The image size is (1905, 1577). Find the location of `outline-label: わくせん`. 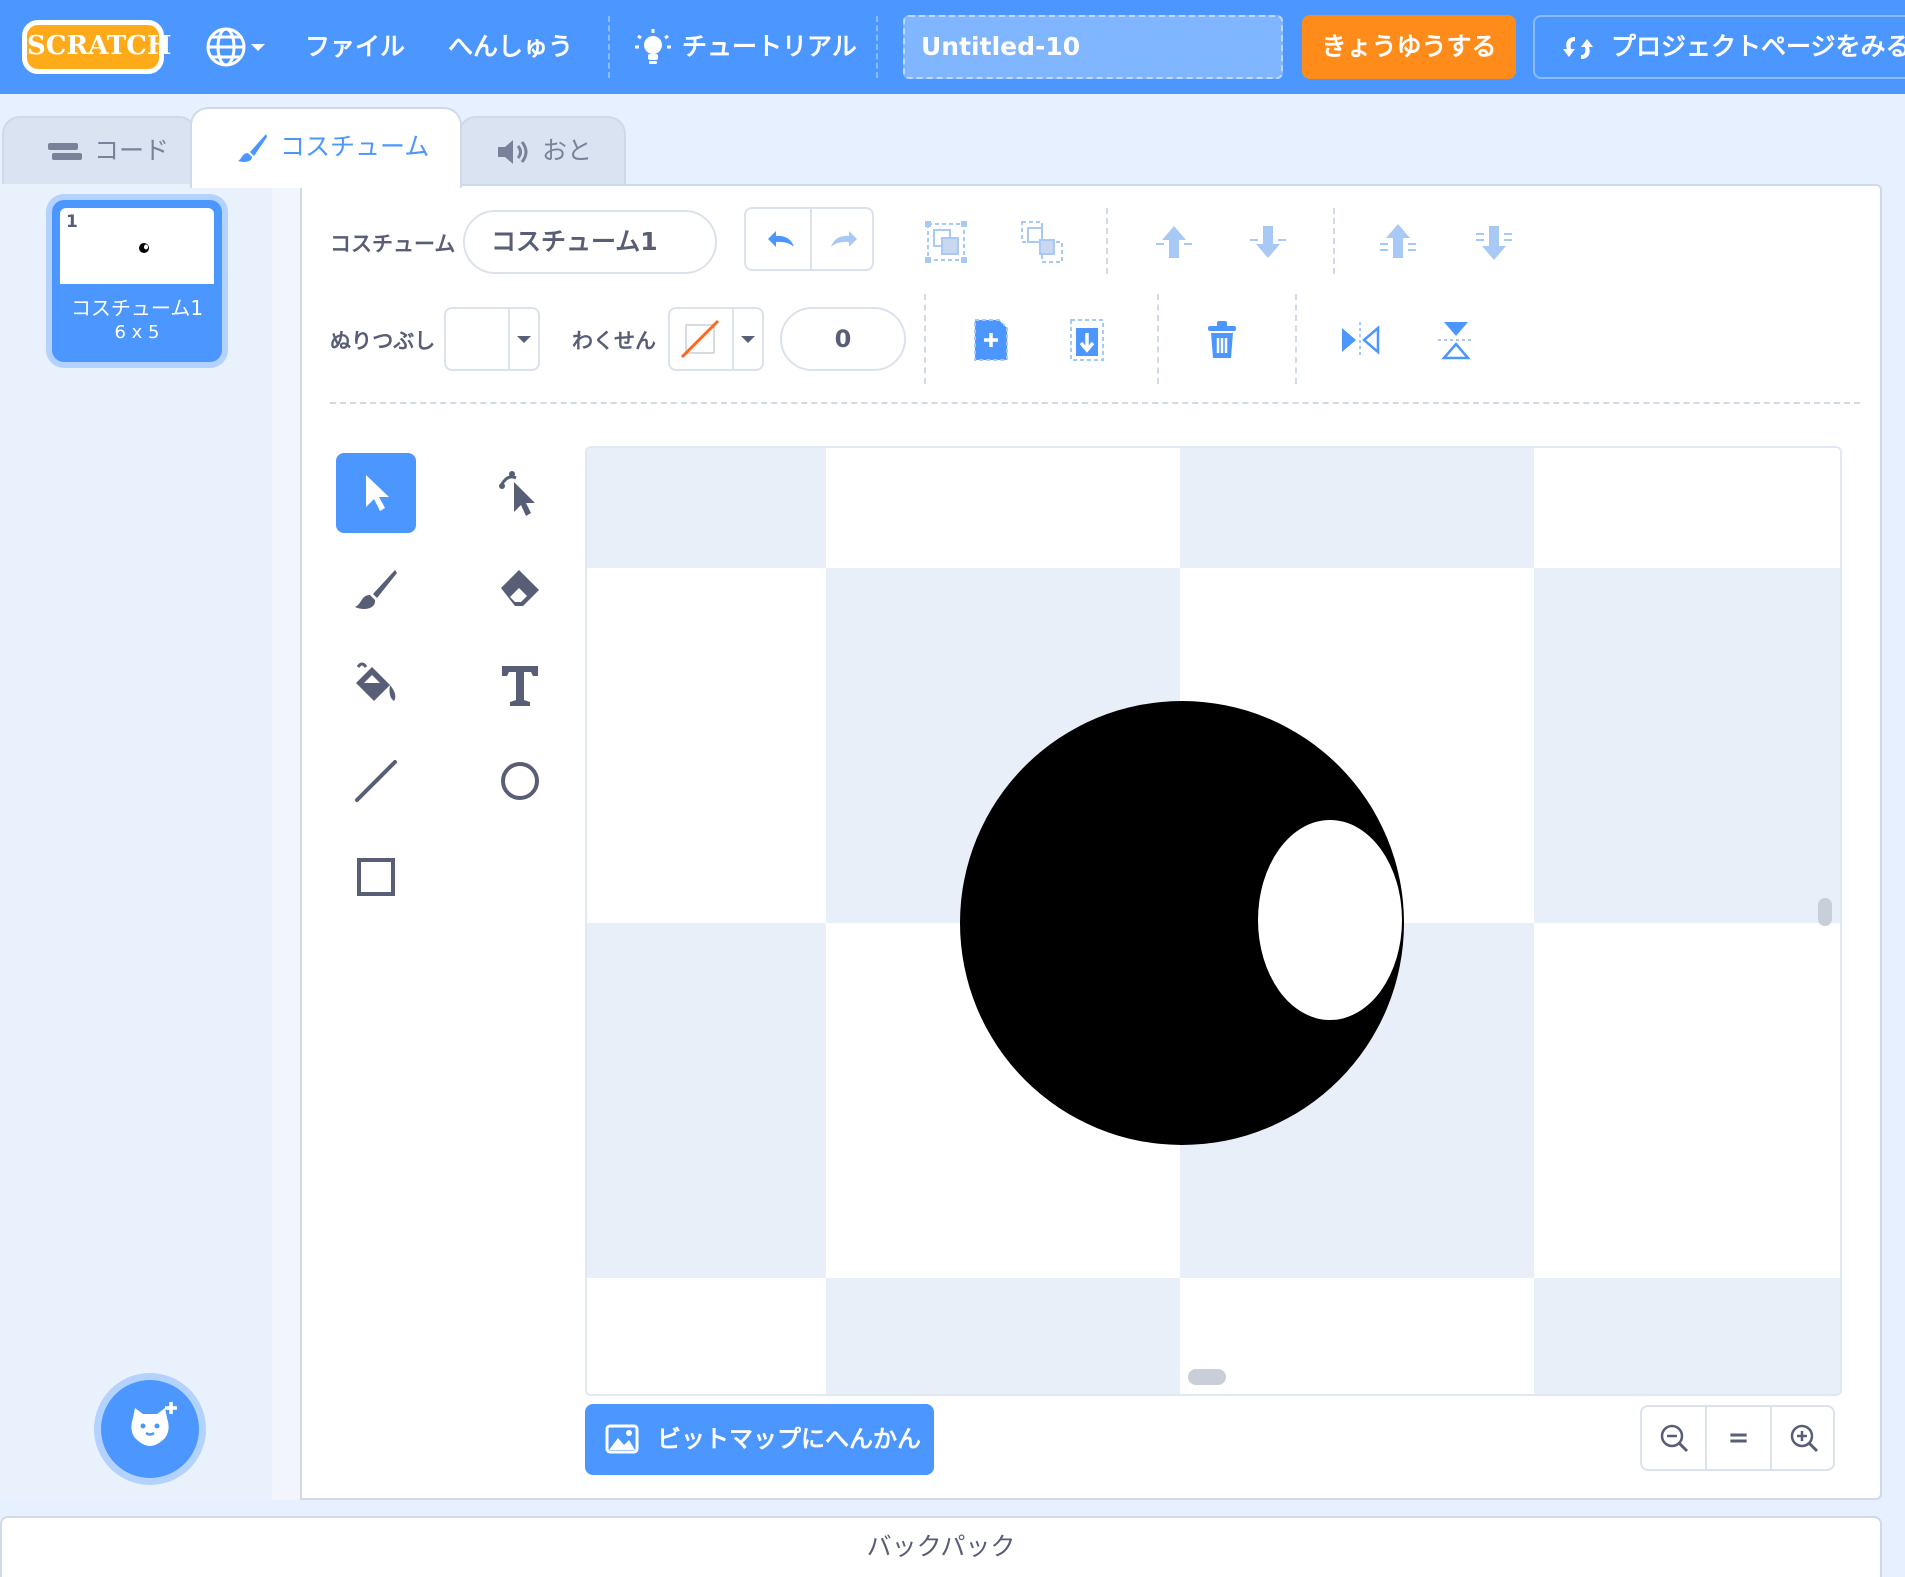

outline-label: わくせん is located at coordinates (614, 341).